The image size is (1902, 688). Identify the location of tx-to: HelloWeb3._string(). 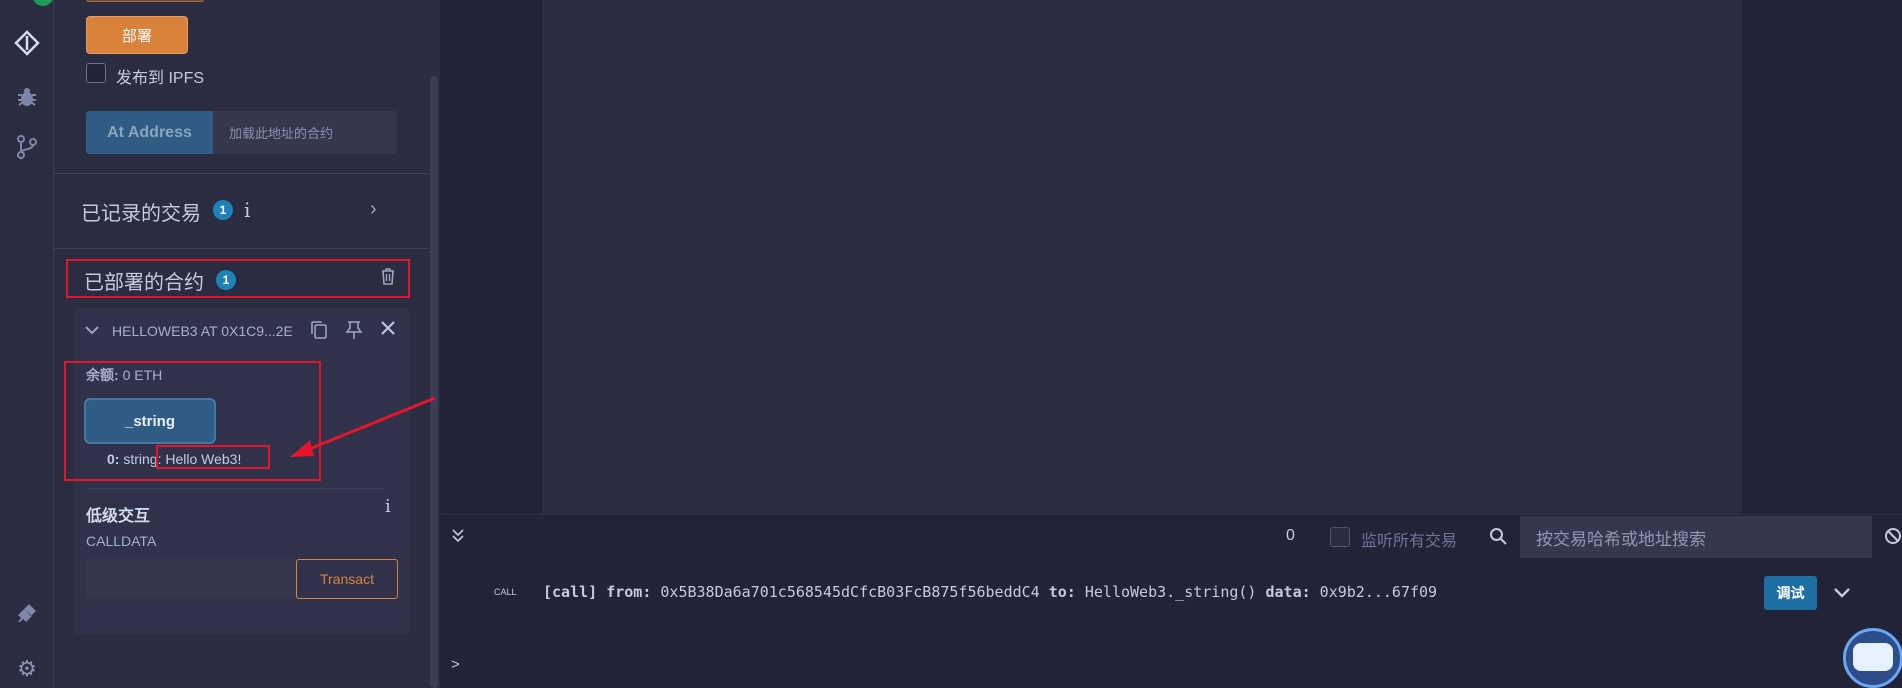
(1170, 592).